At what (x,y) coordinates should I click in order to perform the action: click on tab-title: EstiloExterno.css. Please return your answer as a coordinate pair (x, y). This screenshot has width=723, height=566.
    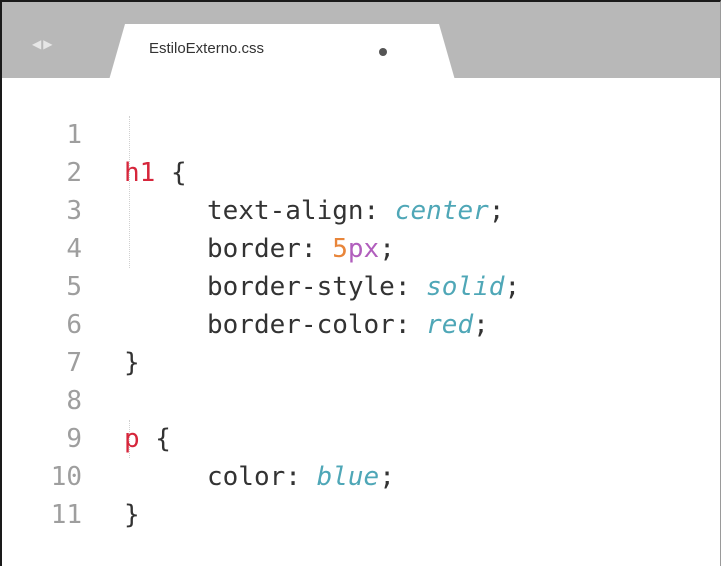
    Looking at the image, I should click on (207, 48).